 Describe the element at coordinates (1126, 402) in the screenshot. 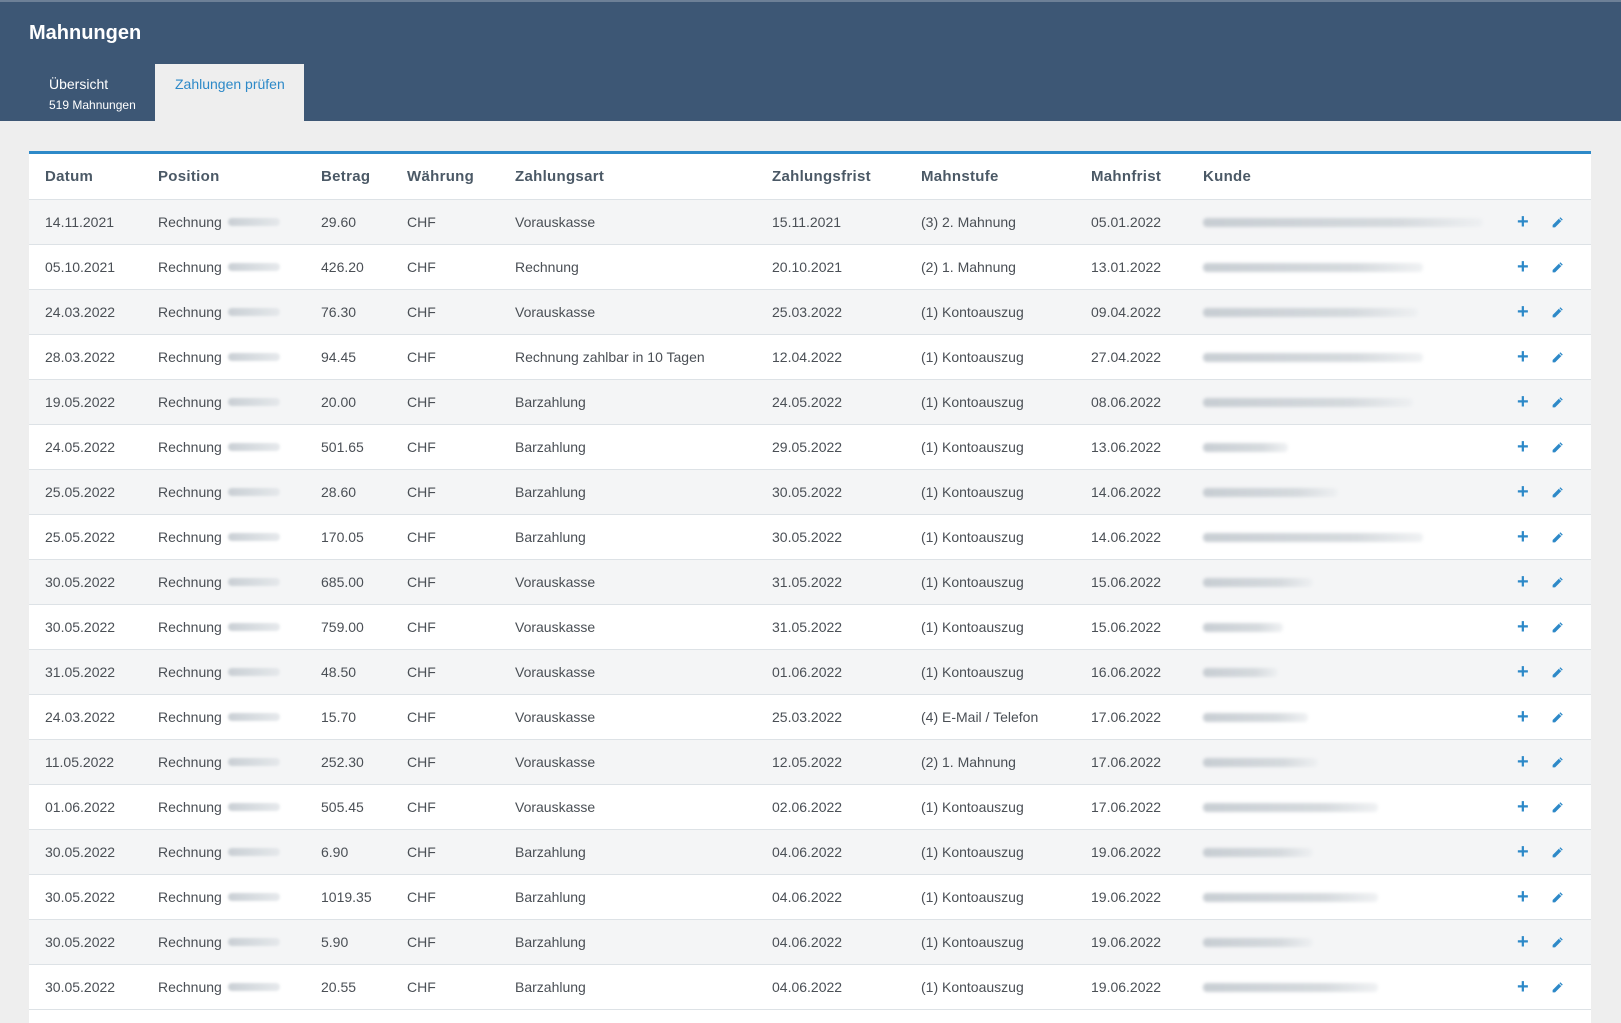

I see `cell-mahnfrist-text: 08.06.2022` at that location.